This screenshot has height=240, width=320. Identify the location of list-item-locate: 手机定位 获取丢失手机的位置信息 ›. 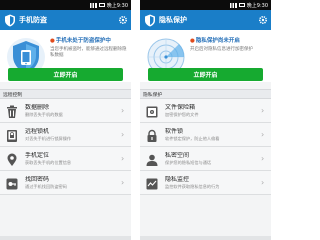
(65, 159).